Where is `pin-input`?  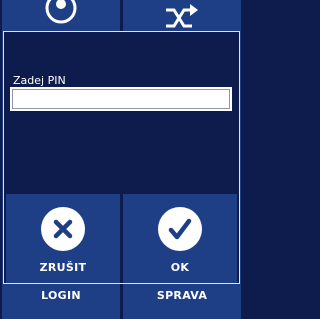 pin-input is located at coordinates (121, 99).